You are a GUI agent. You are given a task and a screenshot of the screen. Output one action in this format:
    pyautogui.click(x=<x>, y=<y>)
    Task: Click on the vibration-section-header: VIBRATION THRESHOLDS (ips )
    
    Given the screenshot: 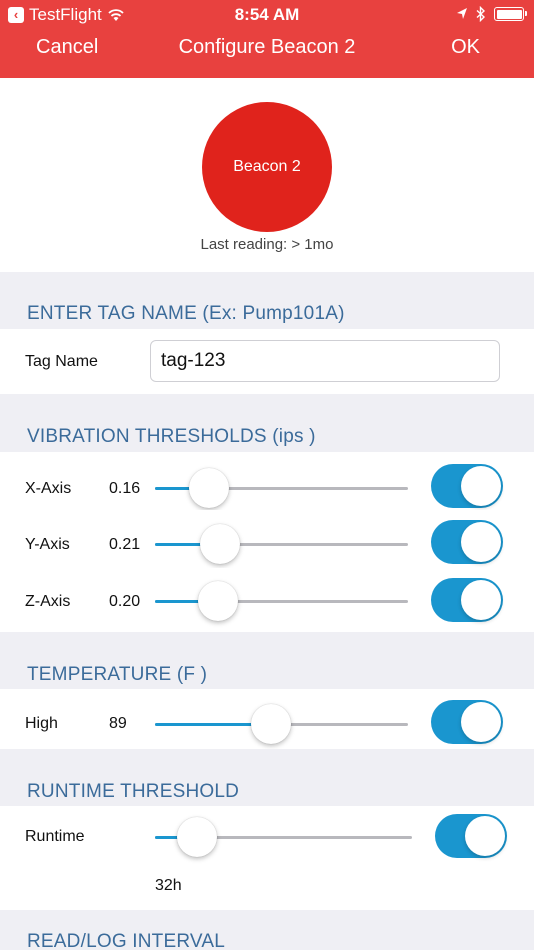 What is the action you would take?
    pyautogui.click(x=267, y=423)
    